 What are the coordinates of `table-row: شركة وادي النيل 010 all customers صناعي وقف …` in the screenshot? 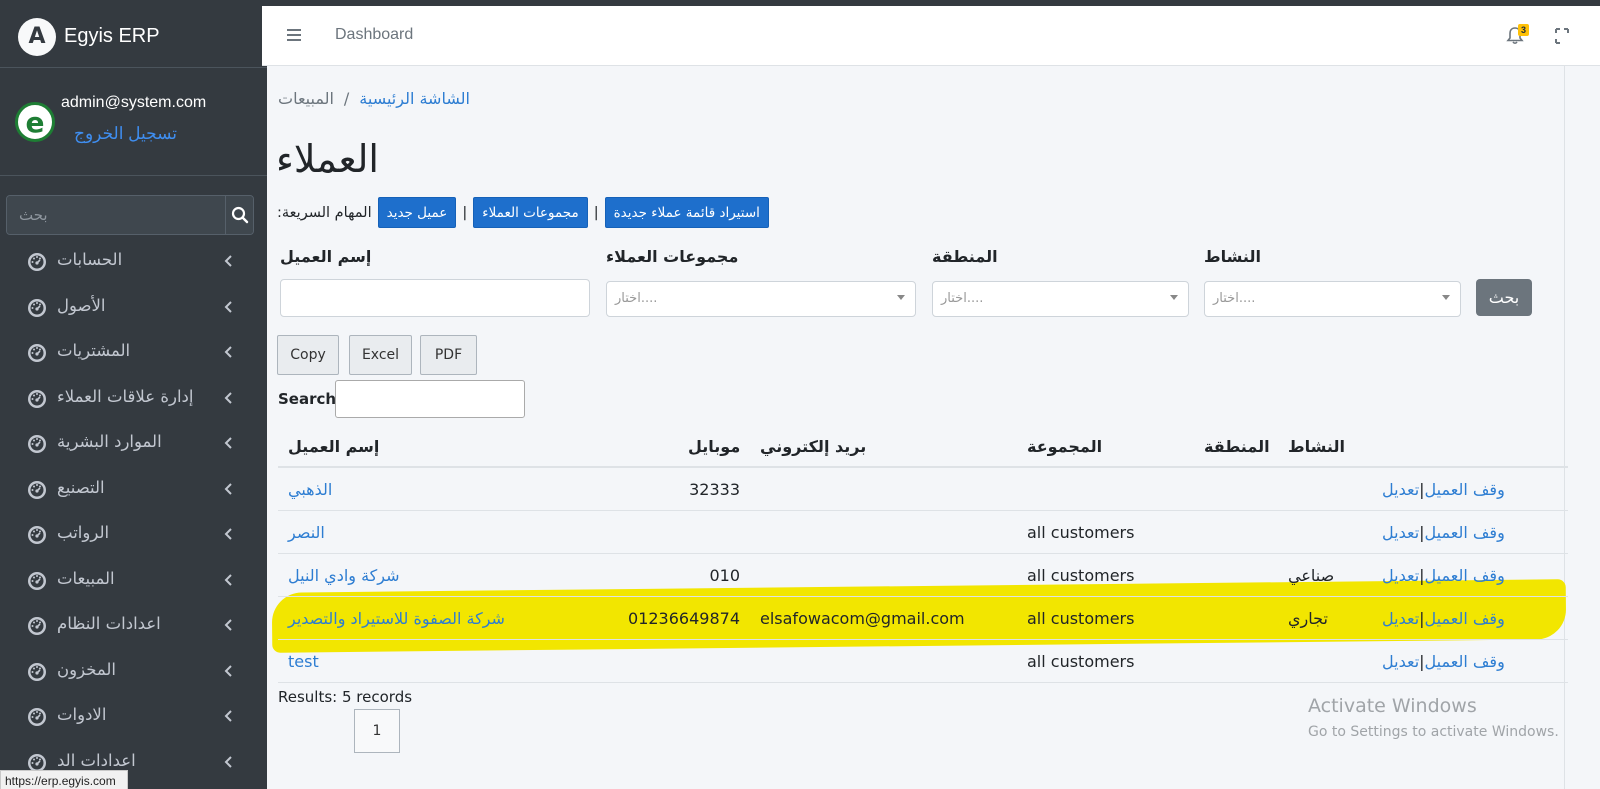 It's located at (923, 575).